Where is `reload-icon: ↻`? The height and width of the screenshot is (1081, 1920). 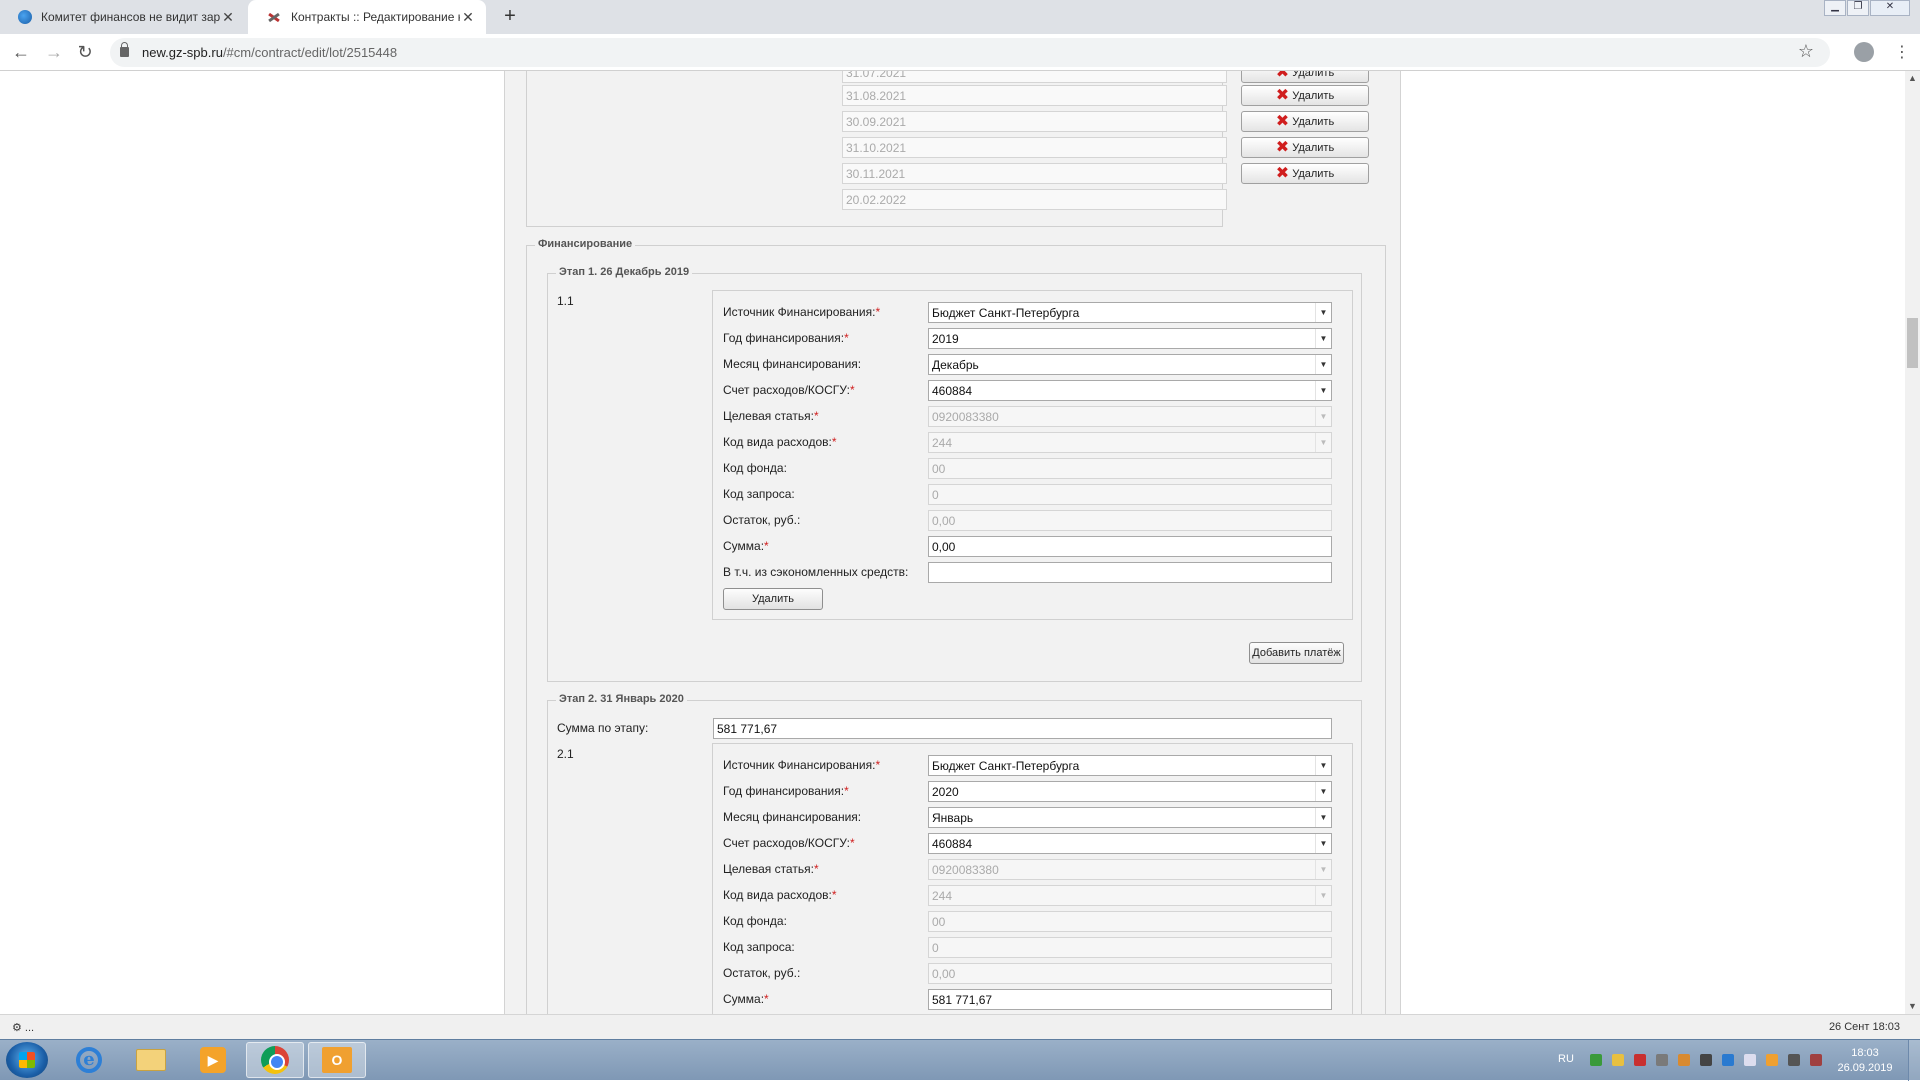 reload-icon: ↻ is located at coordinates (85, 52).